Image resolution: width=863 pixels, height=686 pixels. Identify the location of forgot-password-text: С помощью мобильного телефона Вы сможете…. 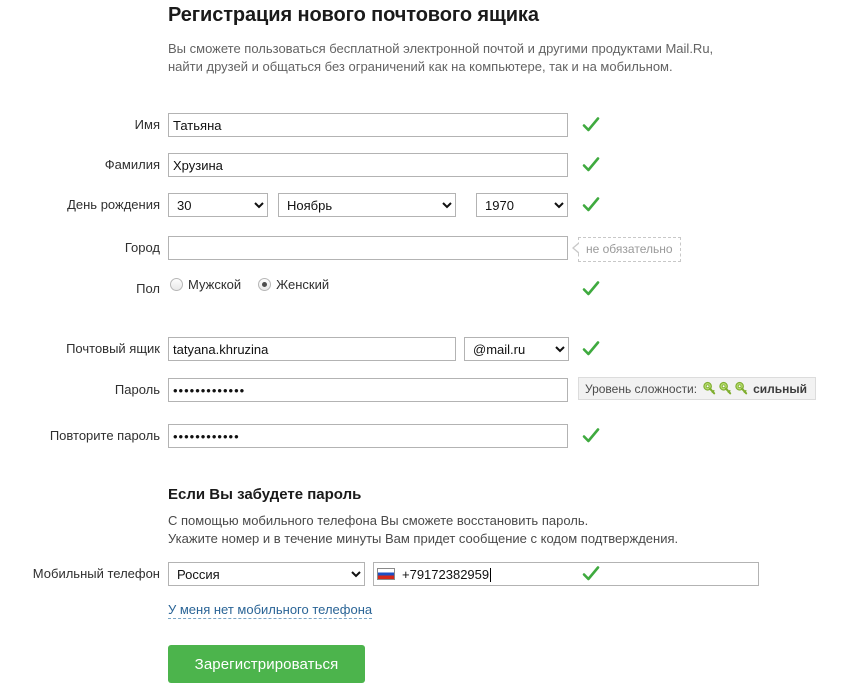
(513, 530).